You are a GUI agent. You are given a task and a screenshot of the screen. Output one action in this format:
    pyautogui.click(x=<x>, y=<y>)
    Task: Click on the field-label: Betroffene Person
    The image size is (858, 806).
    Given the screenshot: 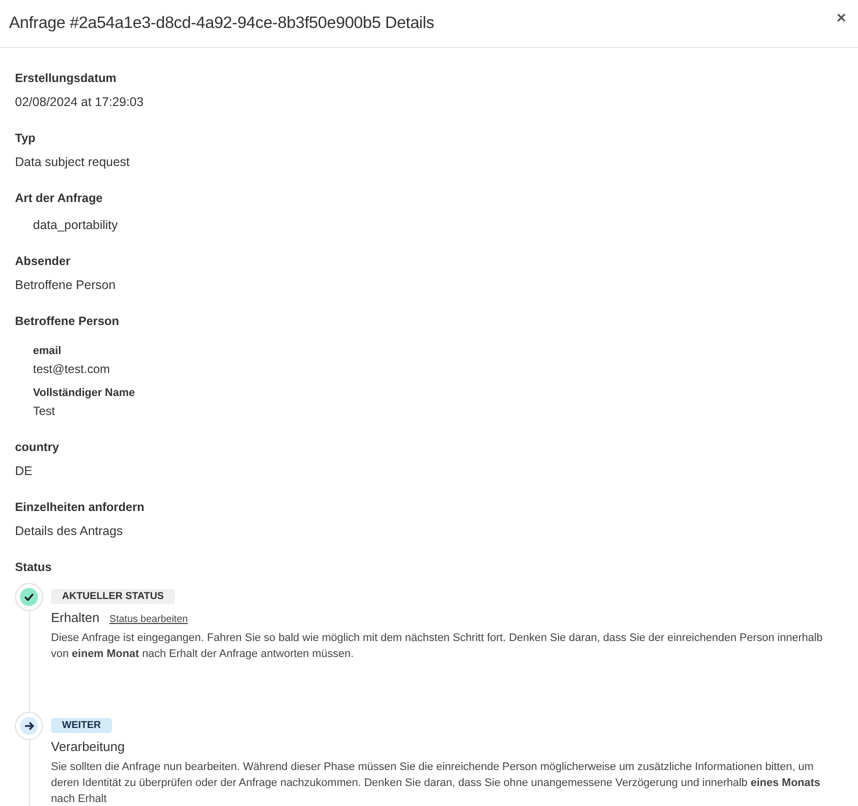 What is the action you would take?
    pyautogui.click(x=67, y=321)
    